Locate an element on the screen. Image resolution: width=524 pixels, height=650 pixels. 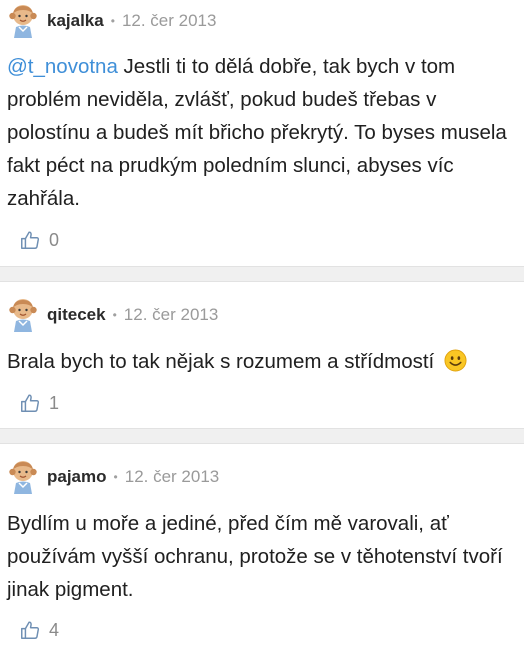
like-count: 4 is located at coordinates (54, 629).